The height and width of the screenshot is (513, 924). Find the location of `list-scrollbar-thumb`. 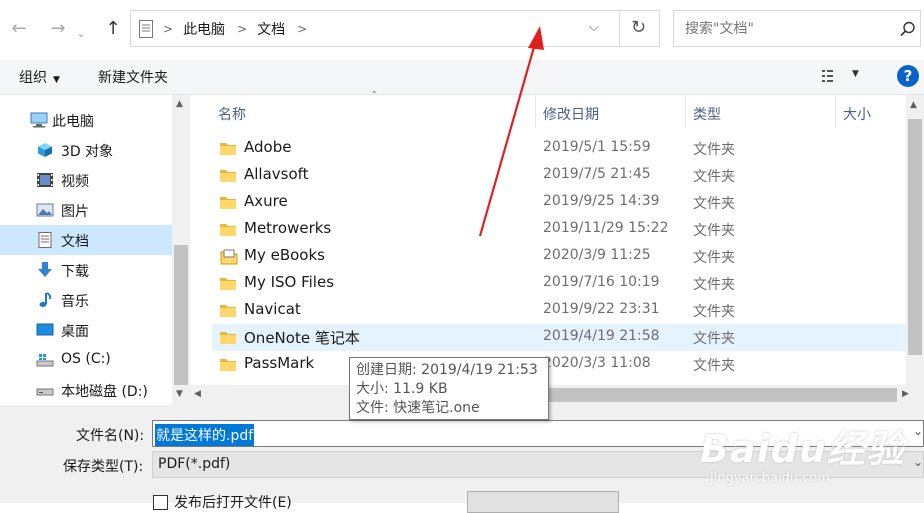

list-scrollbar-thumb is located at coordinates (915, 237).